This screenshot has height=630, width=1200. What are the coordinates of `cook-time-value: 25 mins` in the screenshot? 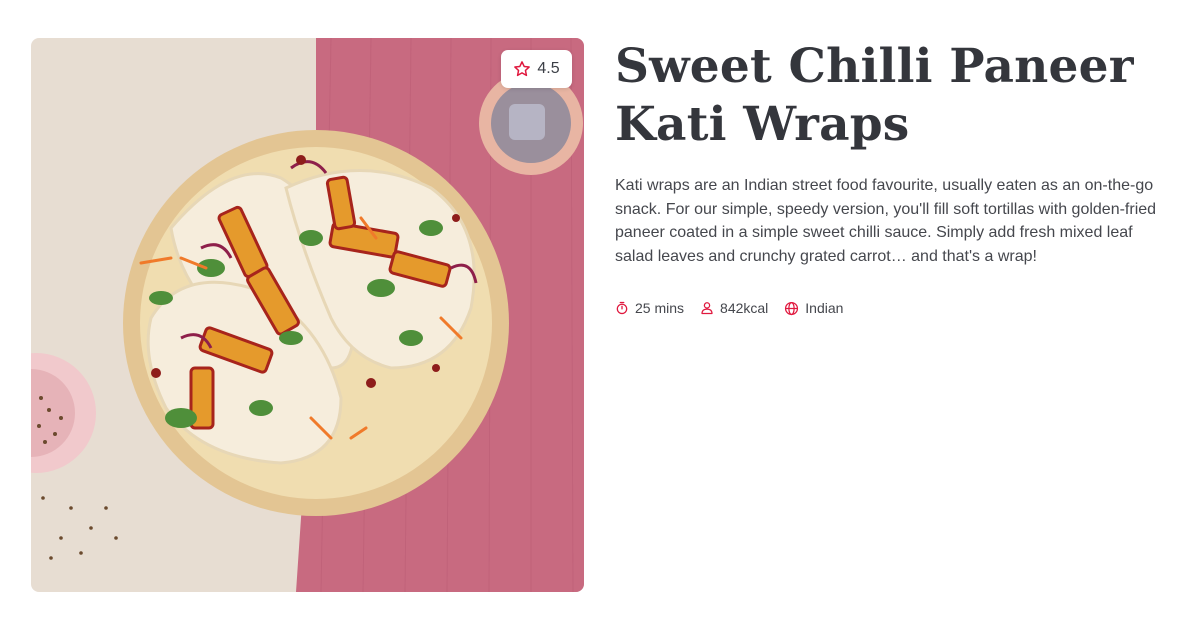 It's located at (660, 308).